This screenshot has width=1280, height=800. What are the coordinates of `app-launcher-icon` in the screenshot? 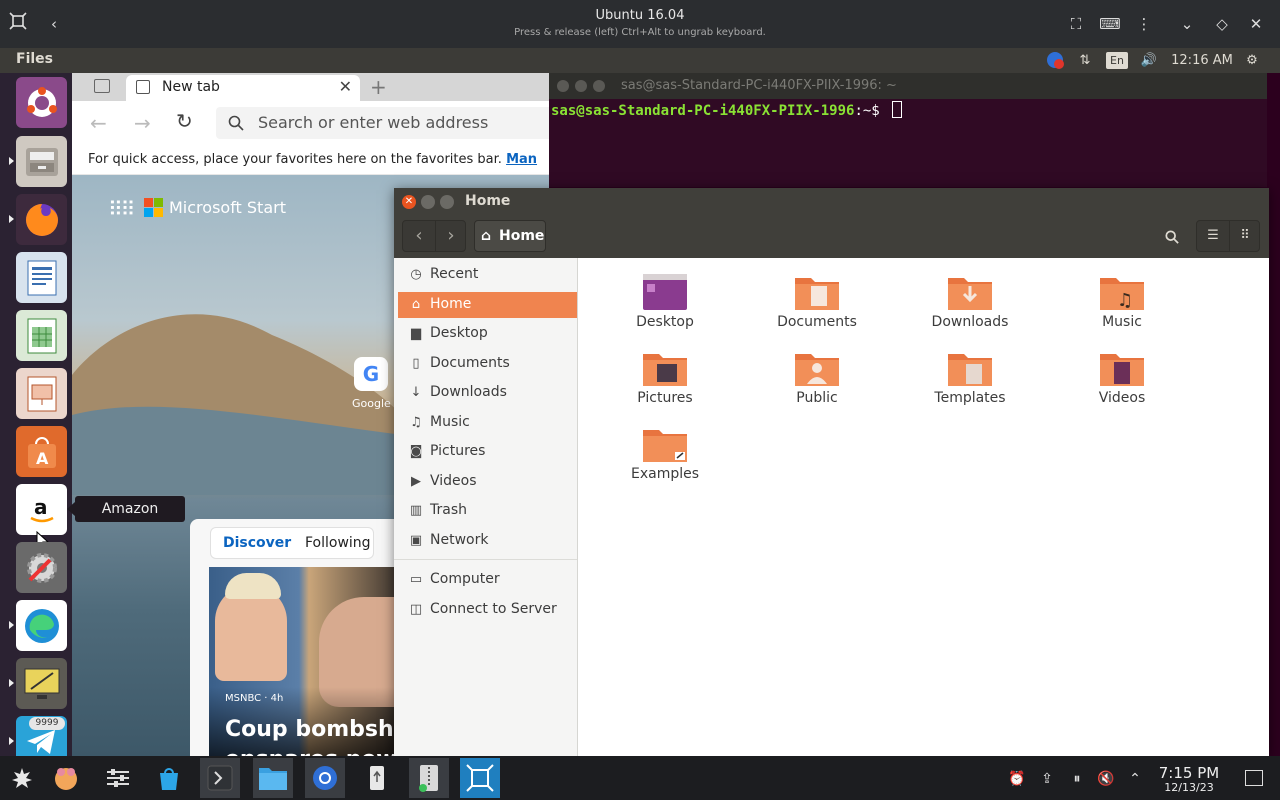 It's located at (22, 778).